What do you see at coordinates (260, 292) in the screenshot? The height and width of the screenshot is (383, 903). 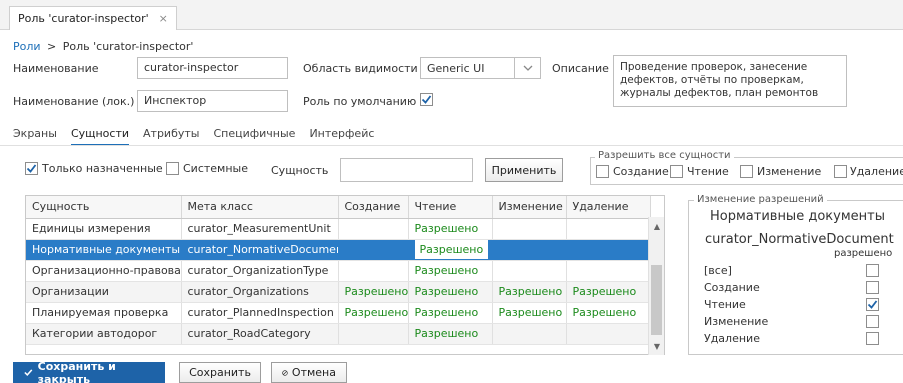 I see `cell-meta-class: curator_Organizations` at bounding box center [260, 292].